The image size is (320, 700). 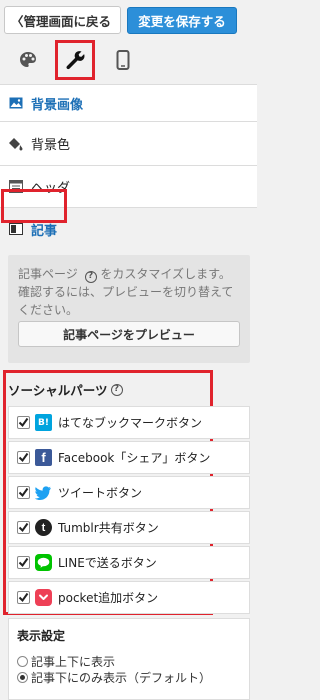 What do you see at coordinates (128, 103) in the screenshot?
I see `section-background-image: 背景画像` at bounding box center [128, 103].